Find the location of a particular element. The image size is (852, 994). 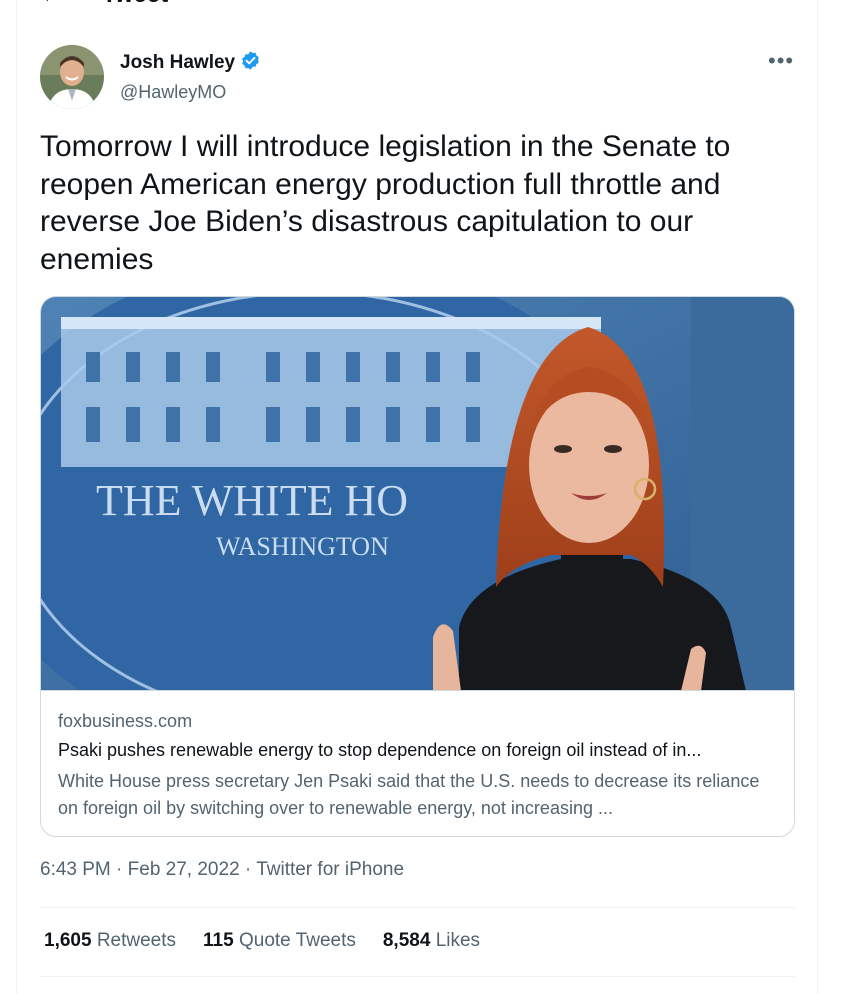

back-arrow-icon: ← is located at coordinates (51, 3).